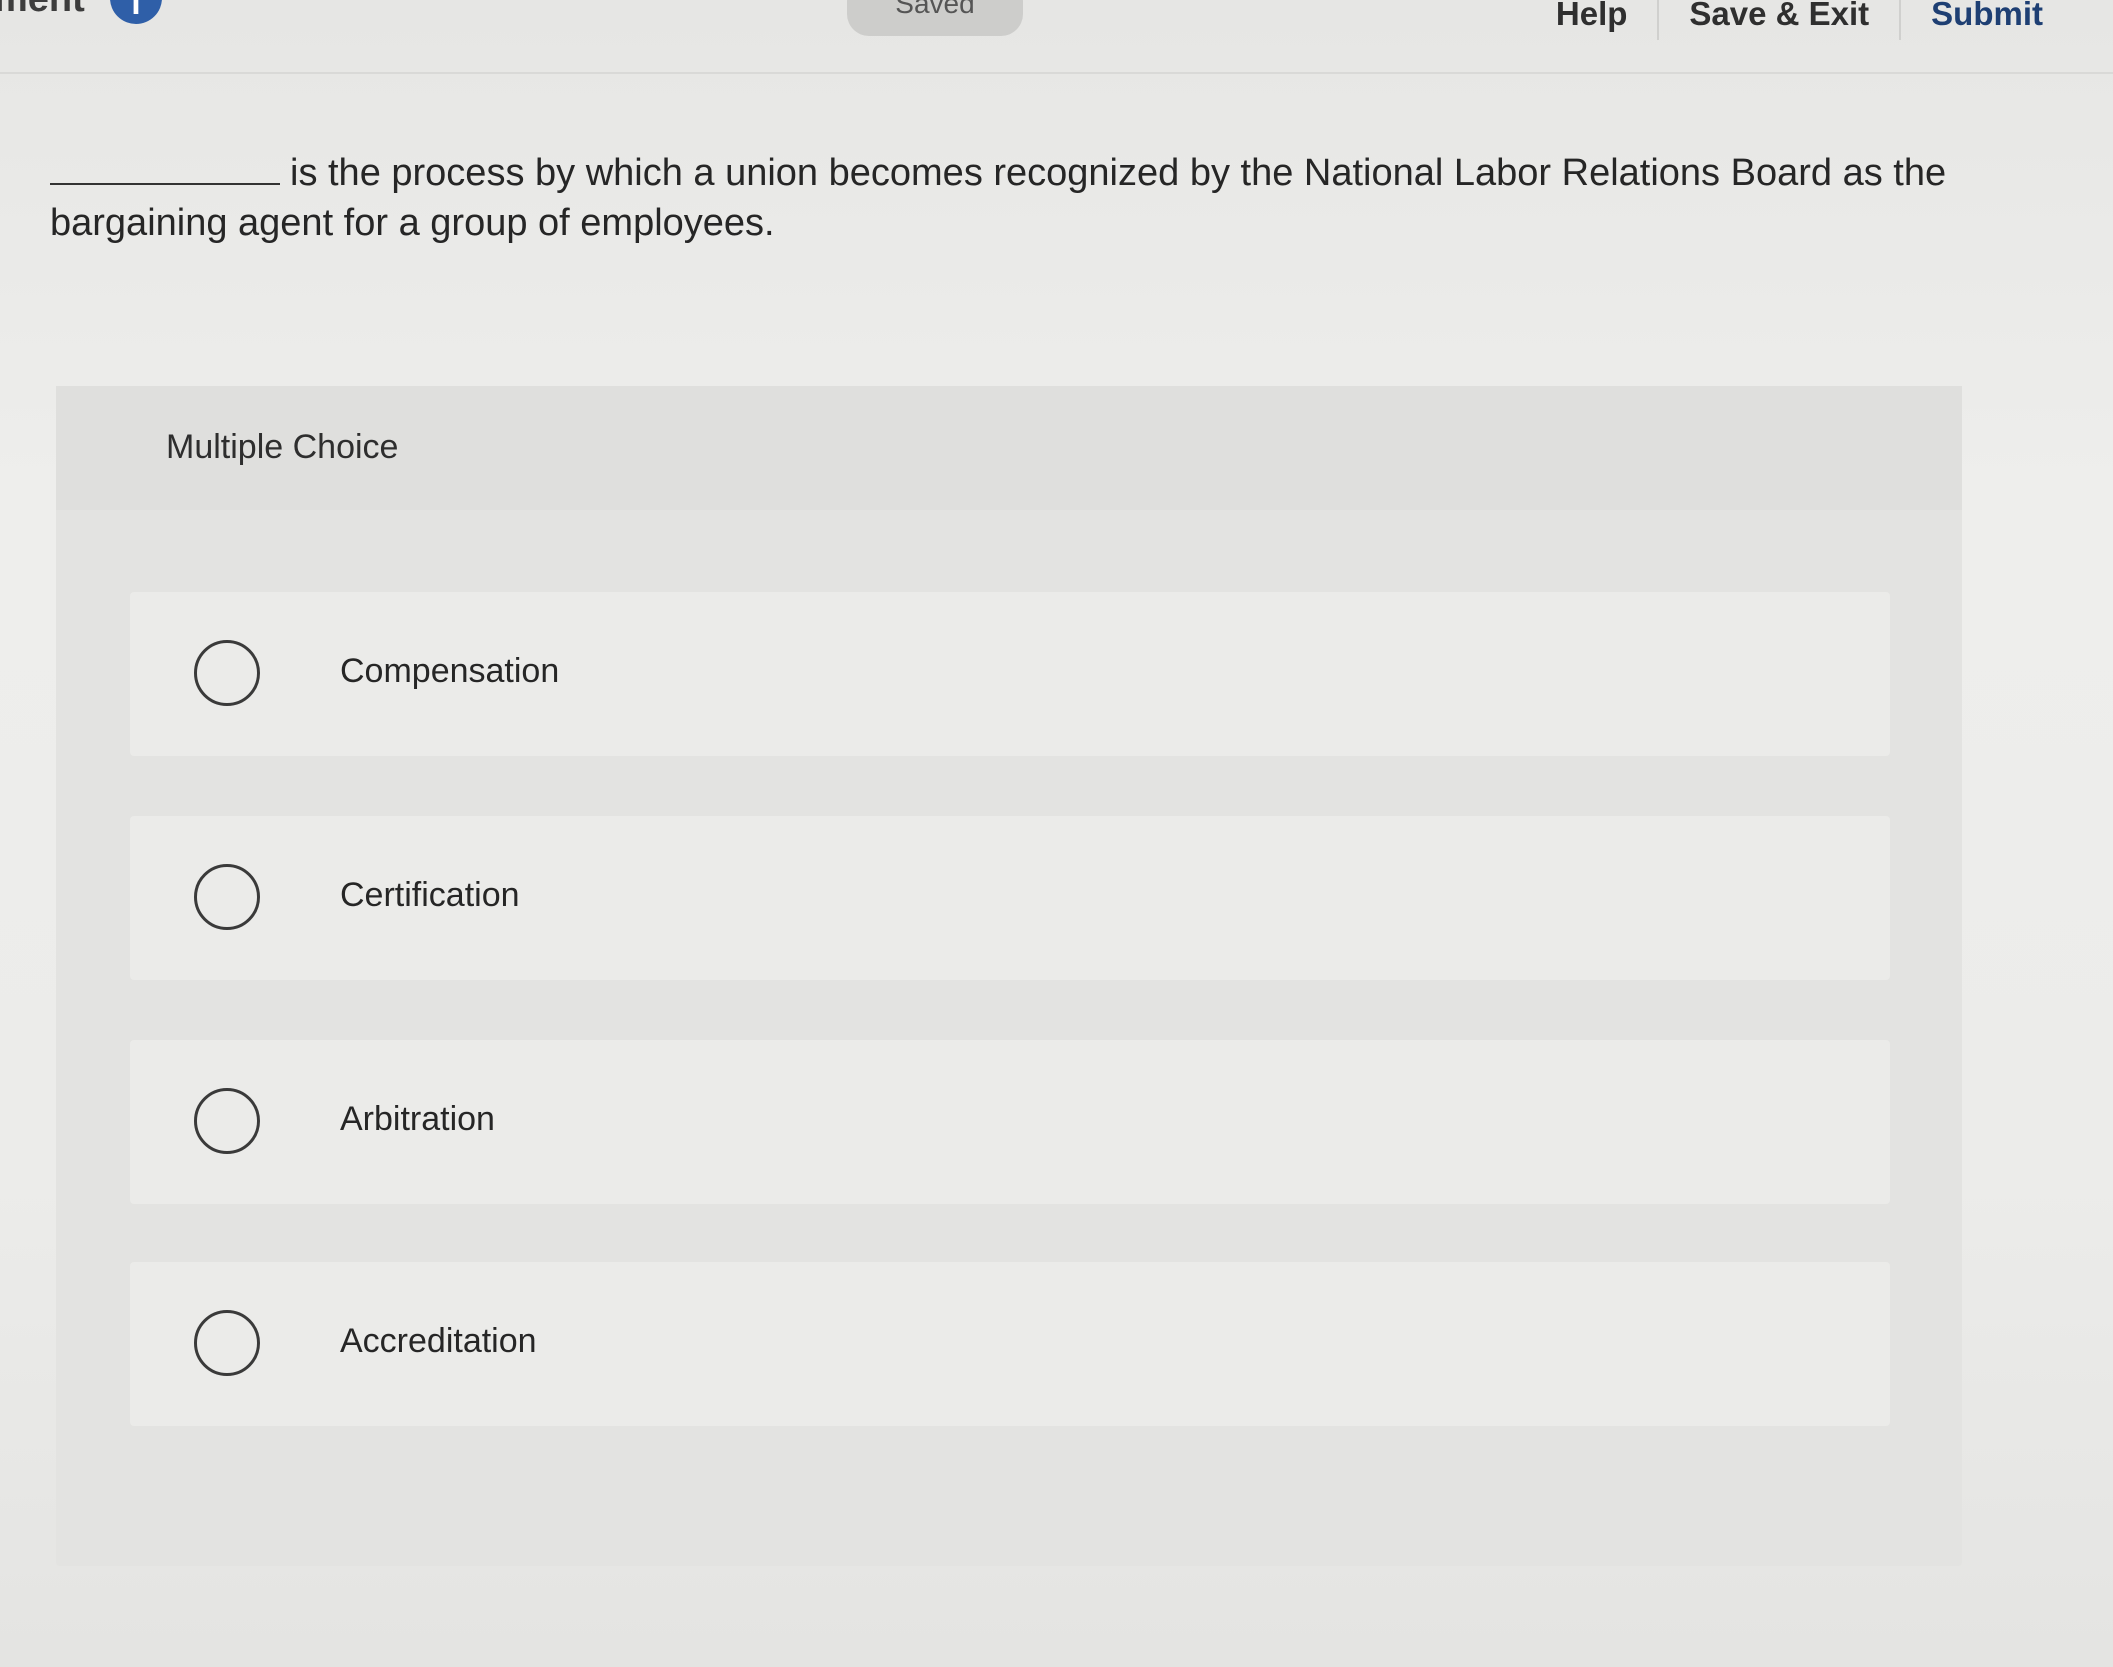 This screenshot has height=1667, width=2113. Describe the element at coordinates (438, 1341) in the screenshot. I see `choice-label: Accreditation` at that location.